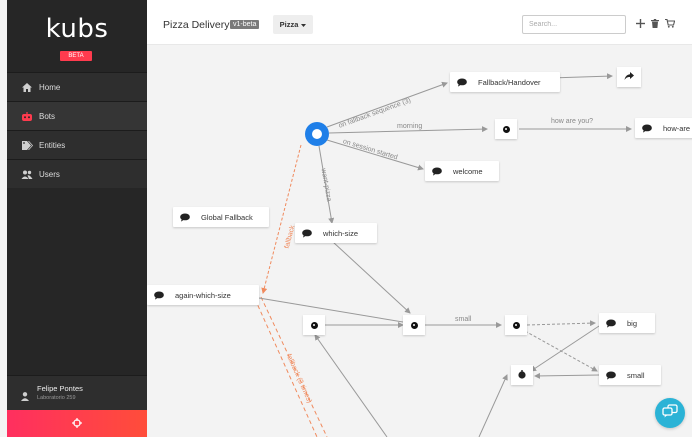 The width and height of the screenshot is (692, 437). I want to click on search-input, so click(574, 24).